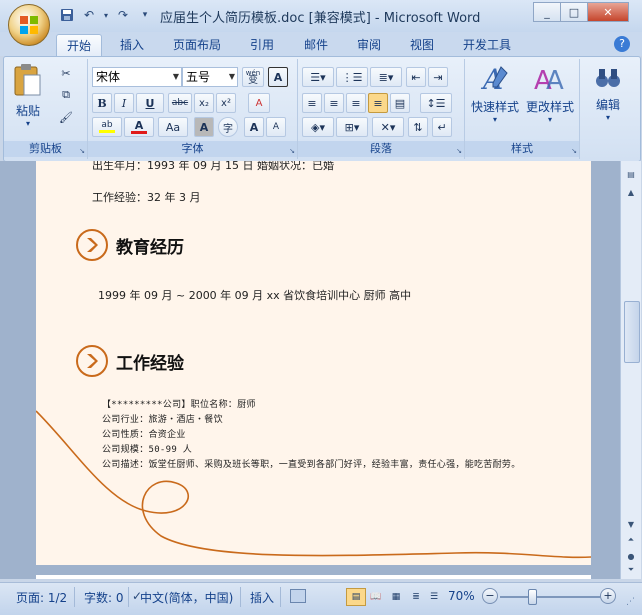  What do you see at coordinates (494, 79) in the screenshot?
I see `quick-styles-icon: A` at bounding box center [494, 79].